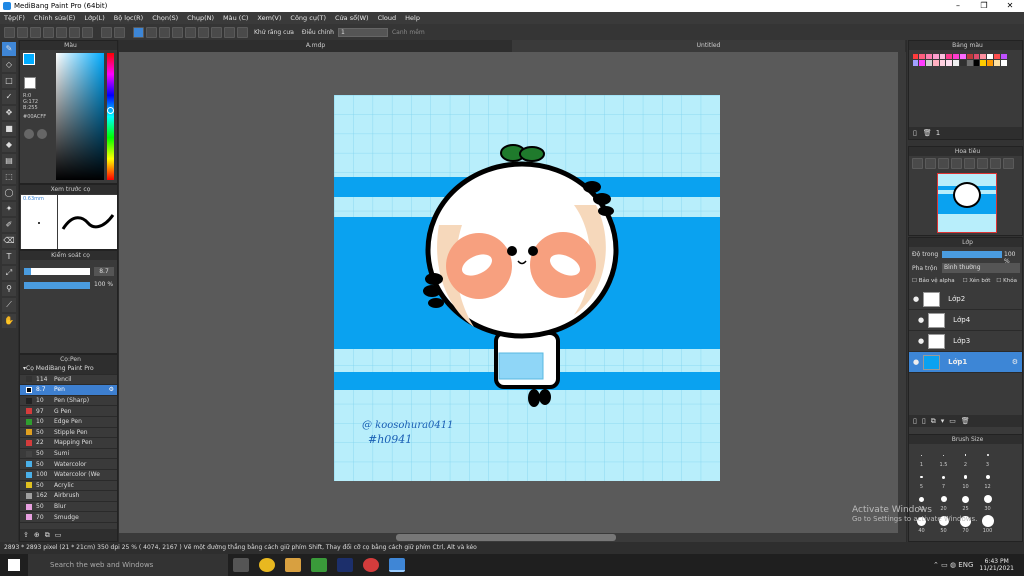  I want to click on taskbar-clock: 6:43 PM 11/21/2021, so click(996, 565).